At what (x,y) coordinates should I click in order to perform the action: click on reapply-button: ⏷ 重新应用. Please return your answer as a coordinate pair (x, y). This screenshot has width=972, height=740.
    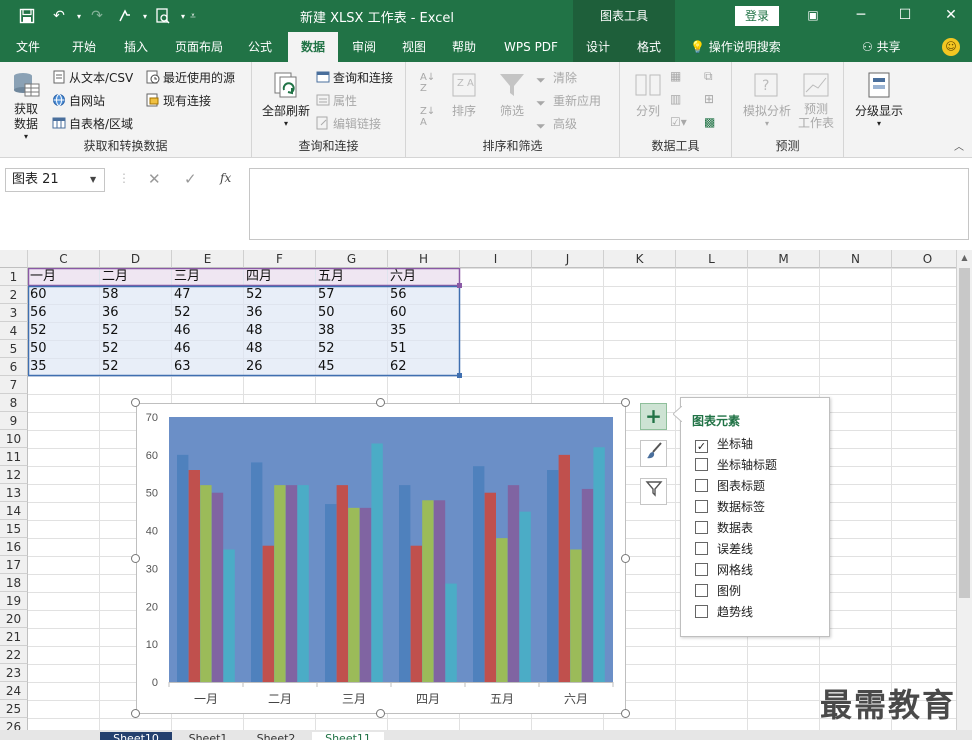
    Looking at the image, I should click on (568, 101).